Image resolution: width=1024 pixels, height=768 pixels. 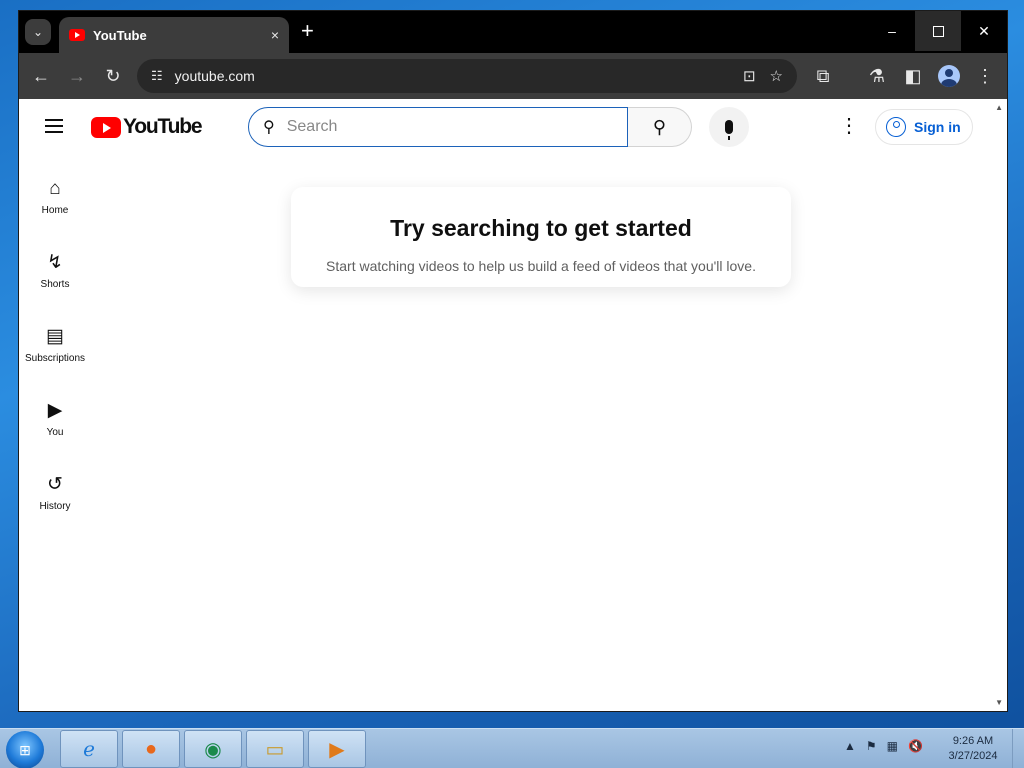 I want to click on bookmark-star-icon: ☆, so click(x=776, y=76).